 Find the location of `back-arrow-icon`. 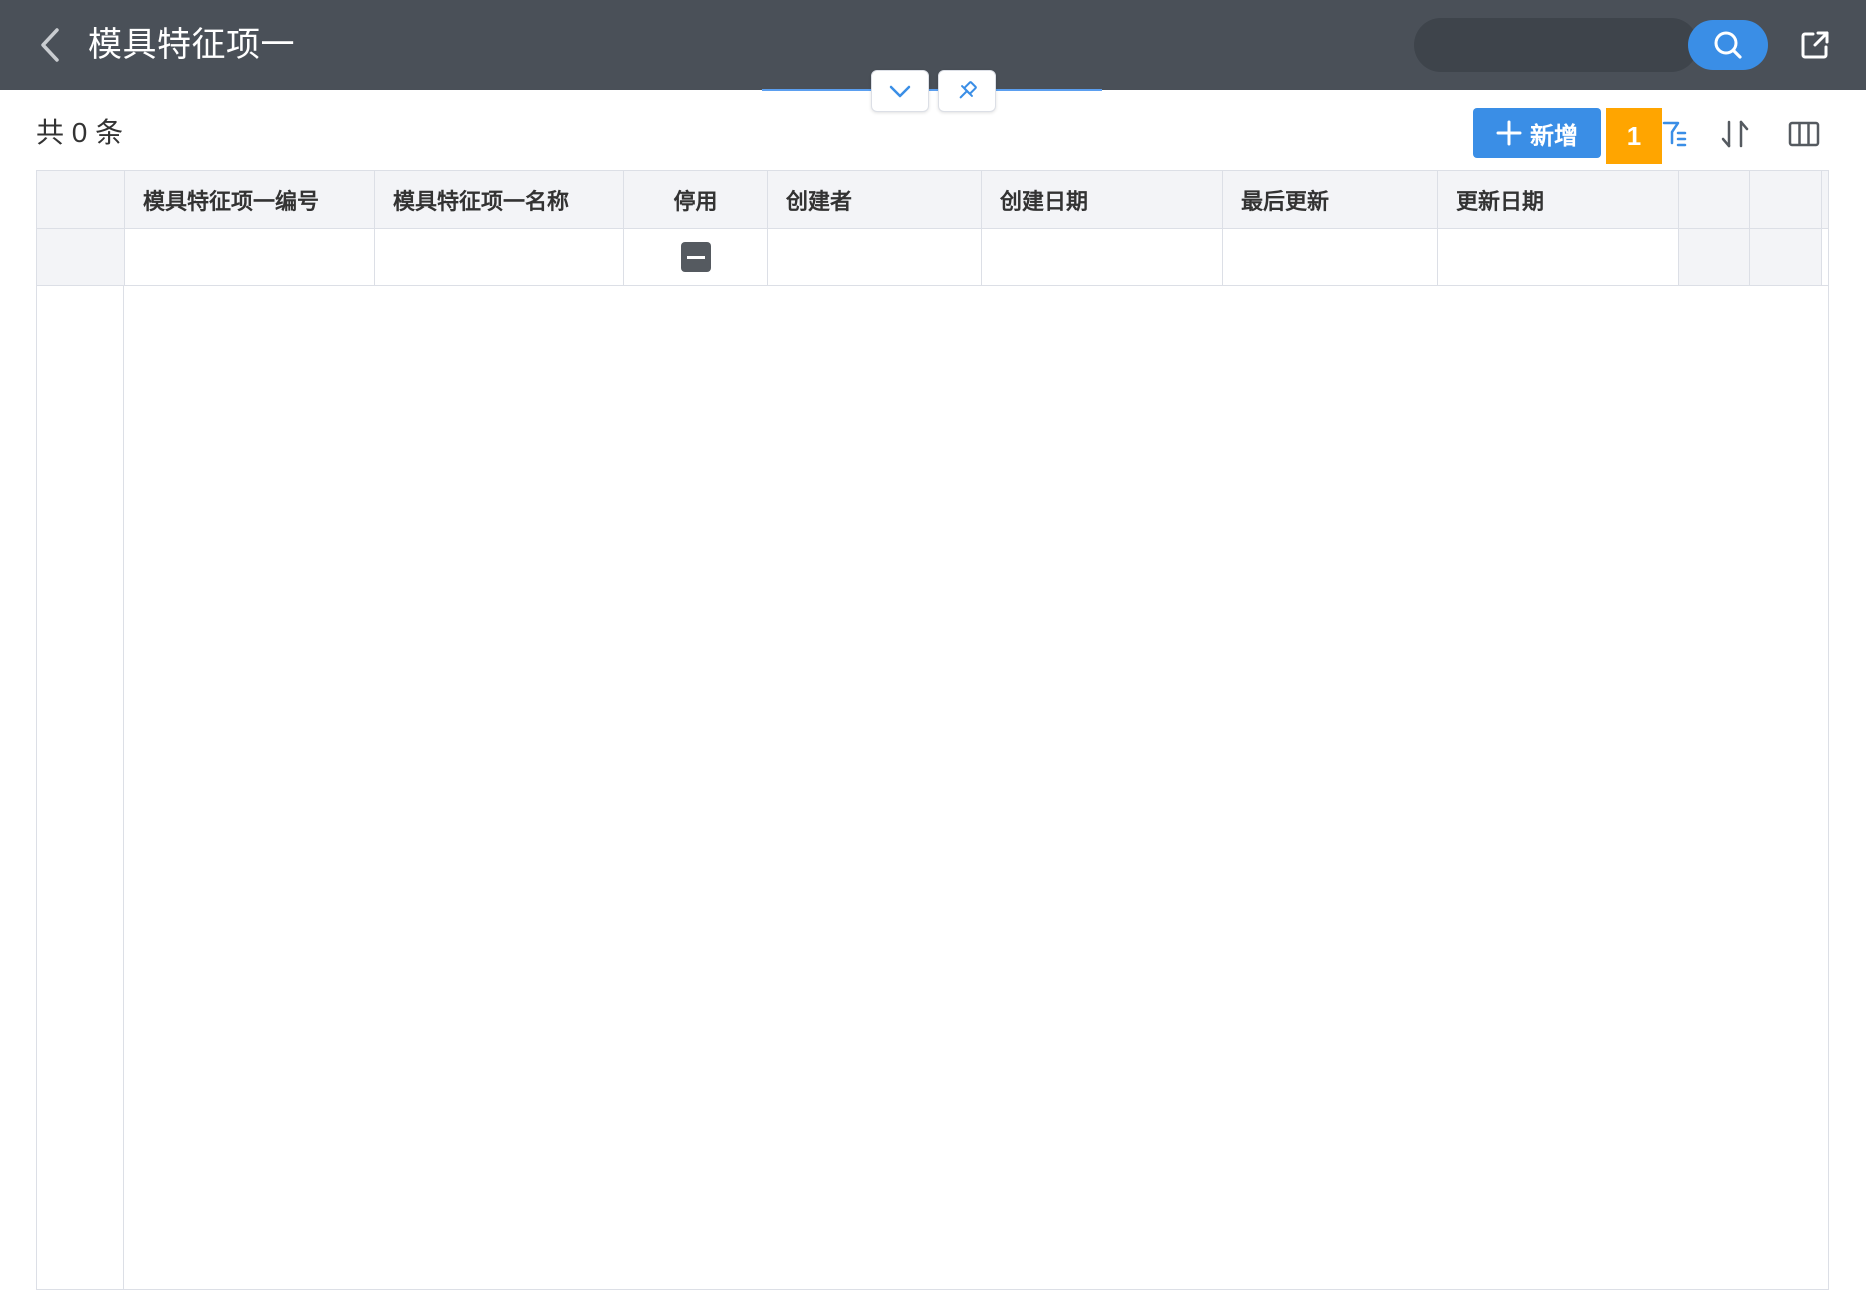

back-arrow-icon is located at coordinates (50, 45).